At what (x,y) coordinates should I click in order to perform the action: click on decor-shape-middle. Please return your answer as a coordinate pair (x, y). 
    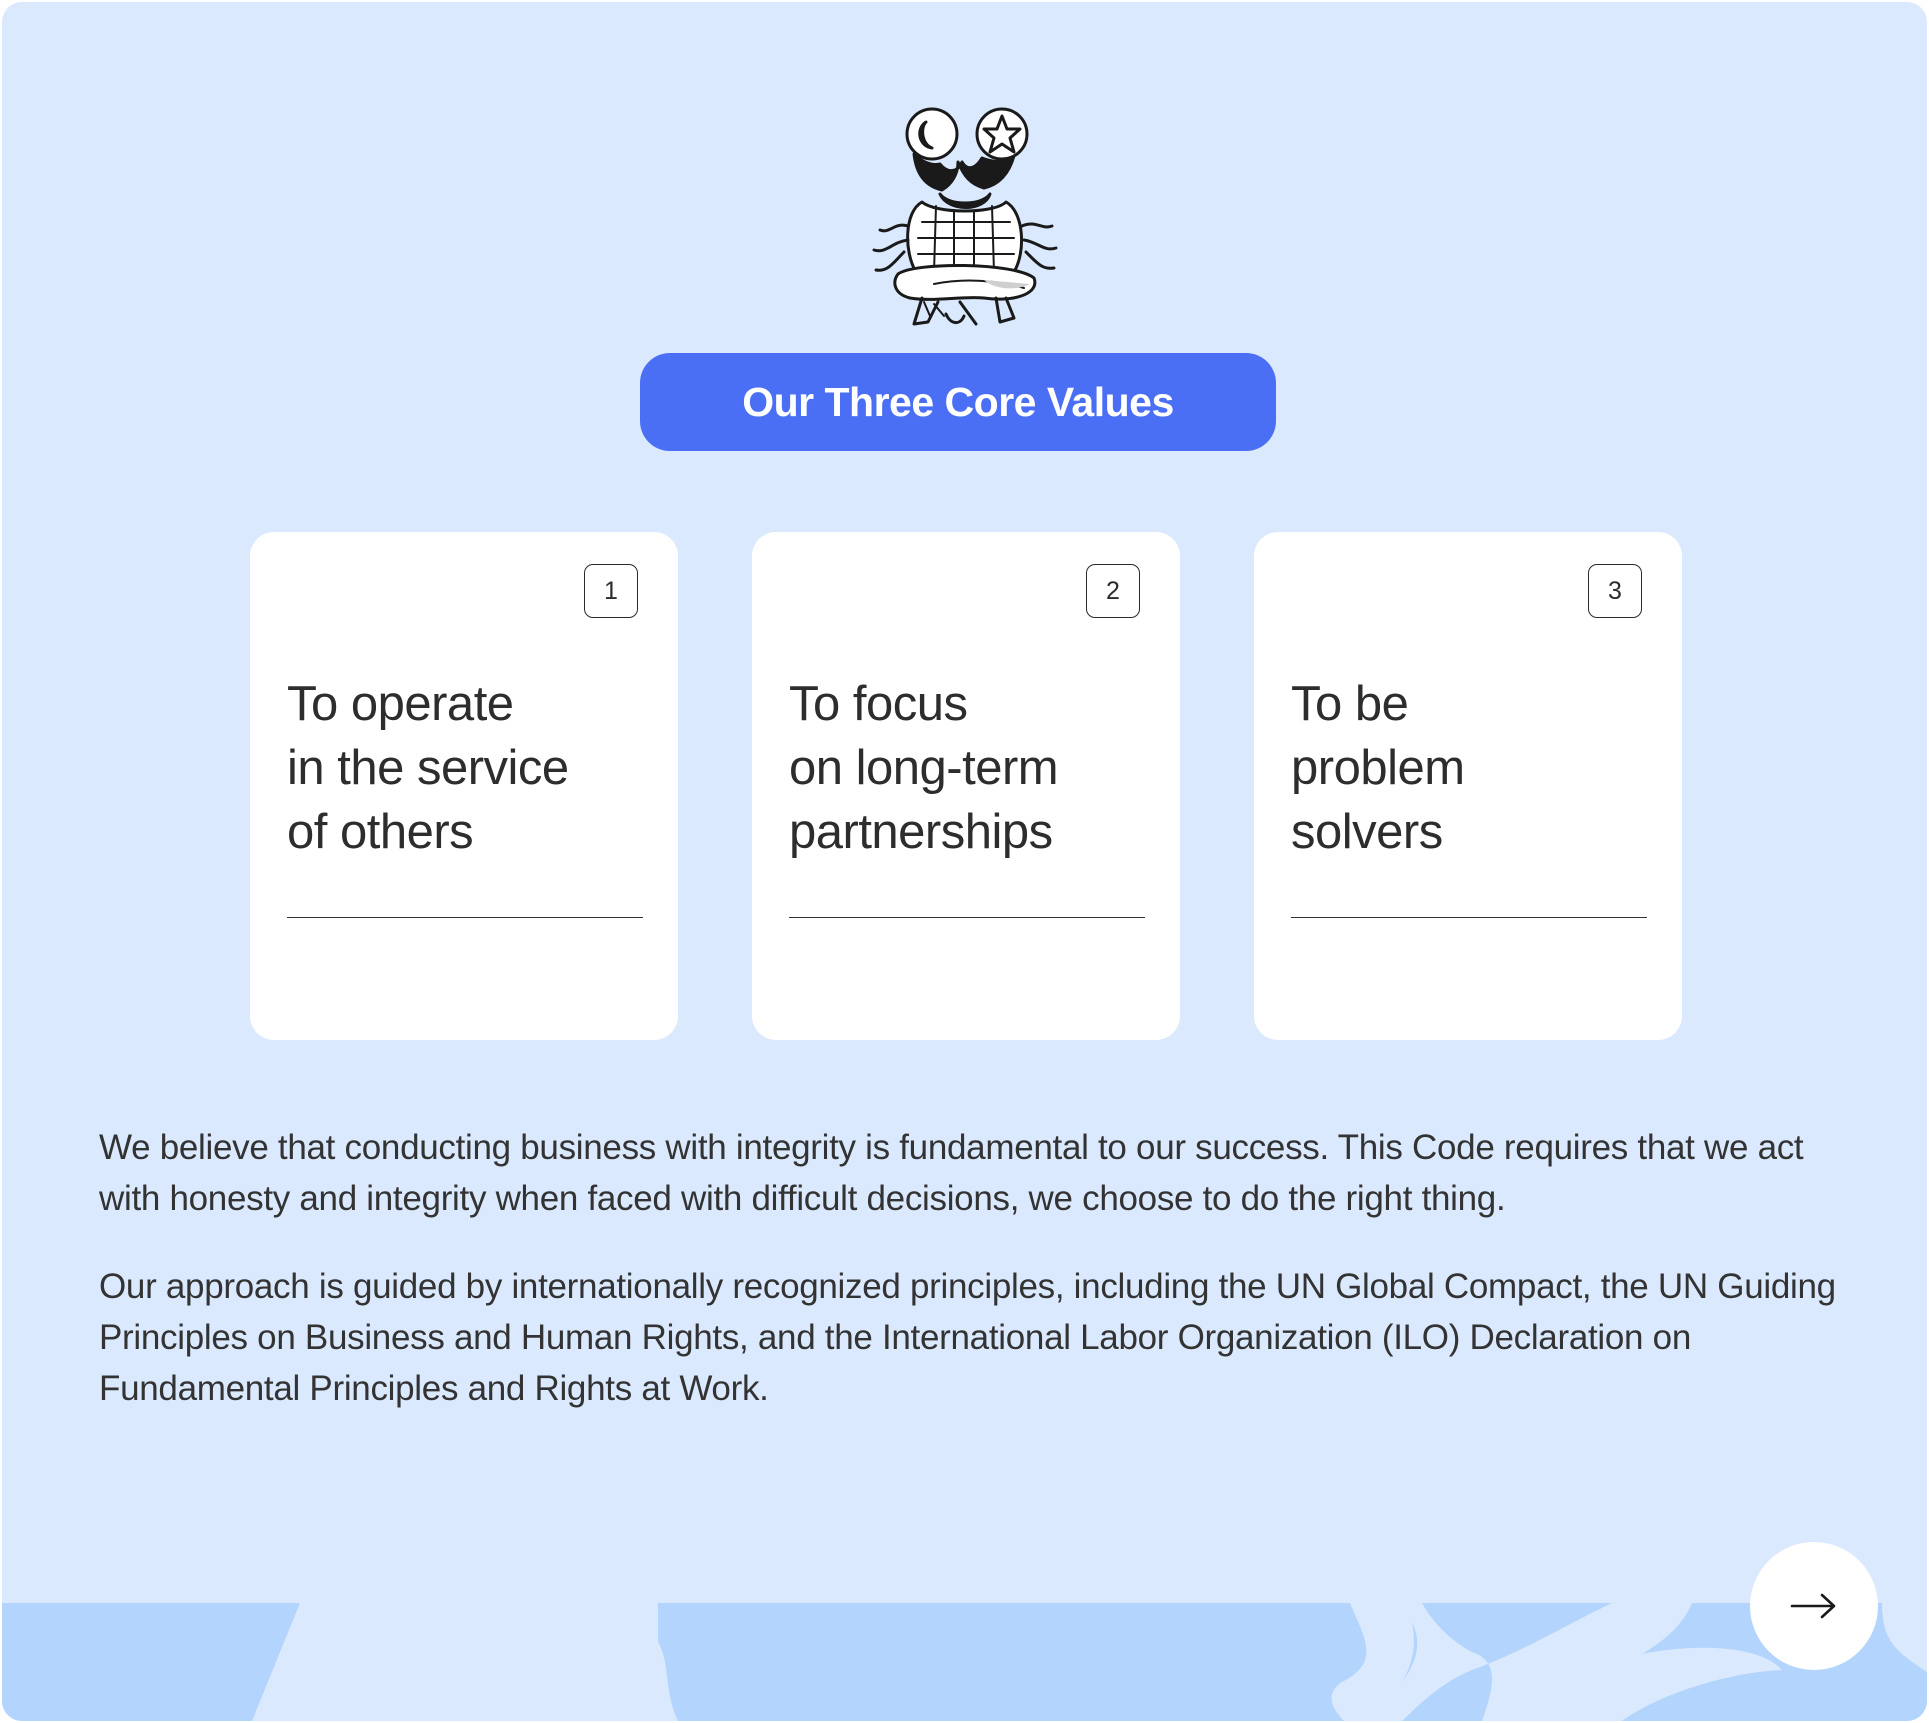
    Looking at the image, I should click on (1012, 1662).